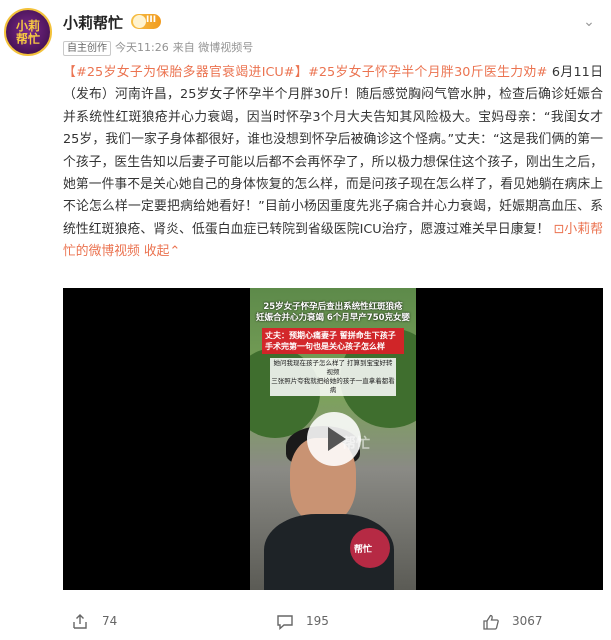 This screenshot has width=611, height=640. Describe the element at coordinates (185, 72) in the screenshot. I see `hashtag-link: 【#25岁女子为保胎多器官衰竭进ICU#】` at that location.